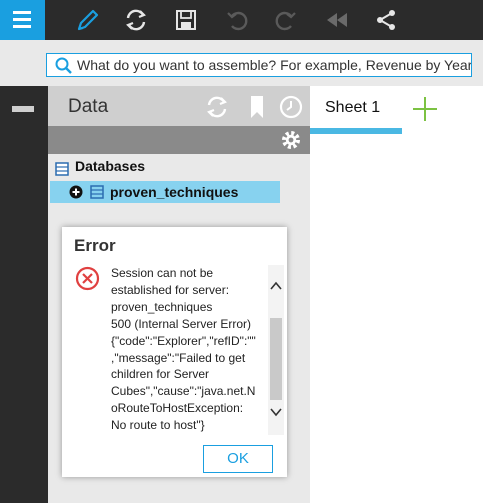  What do you see at coordinates (238, 459) in the screenshot?
I see `ok-button: OK` at bounding box center [238, 459].